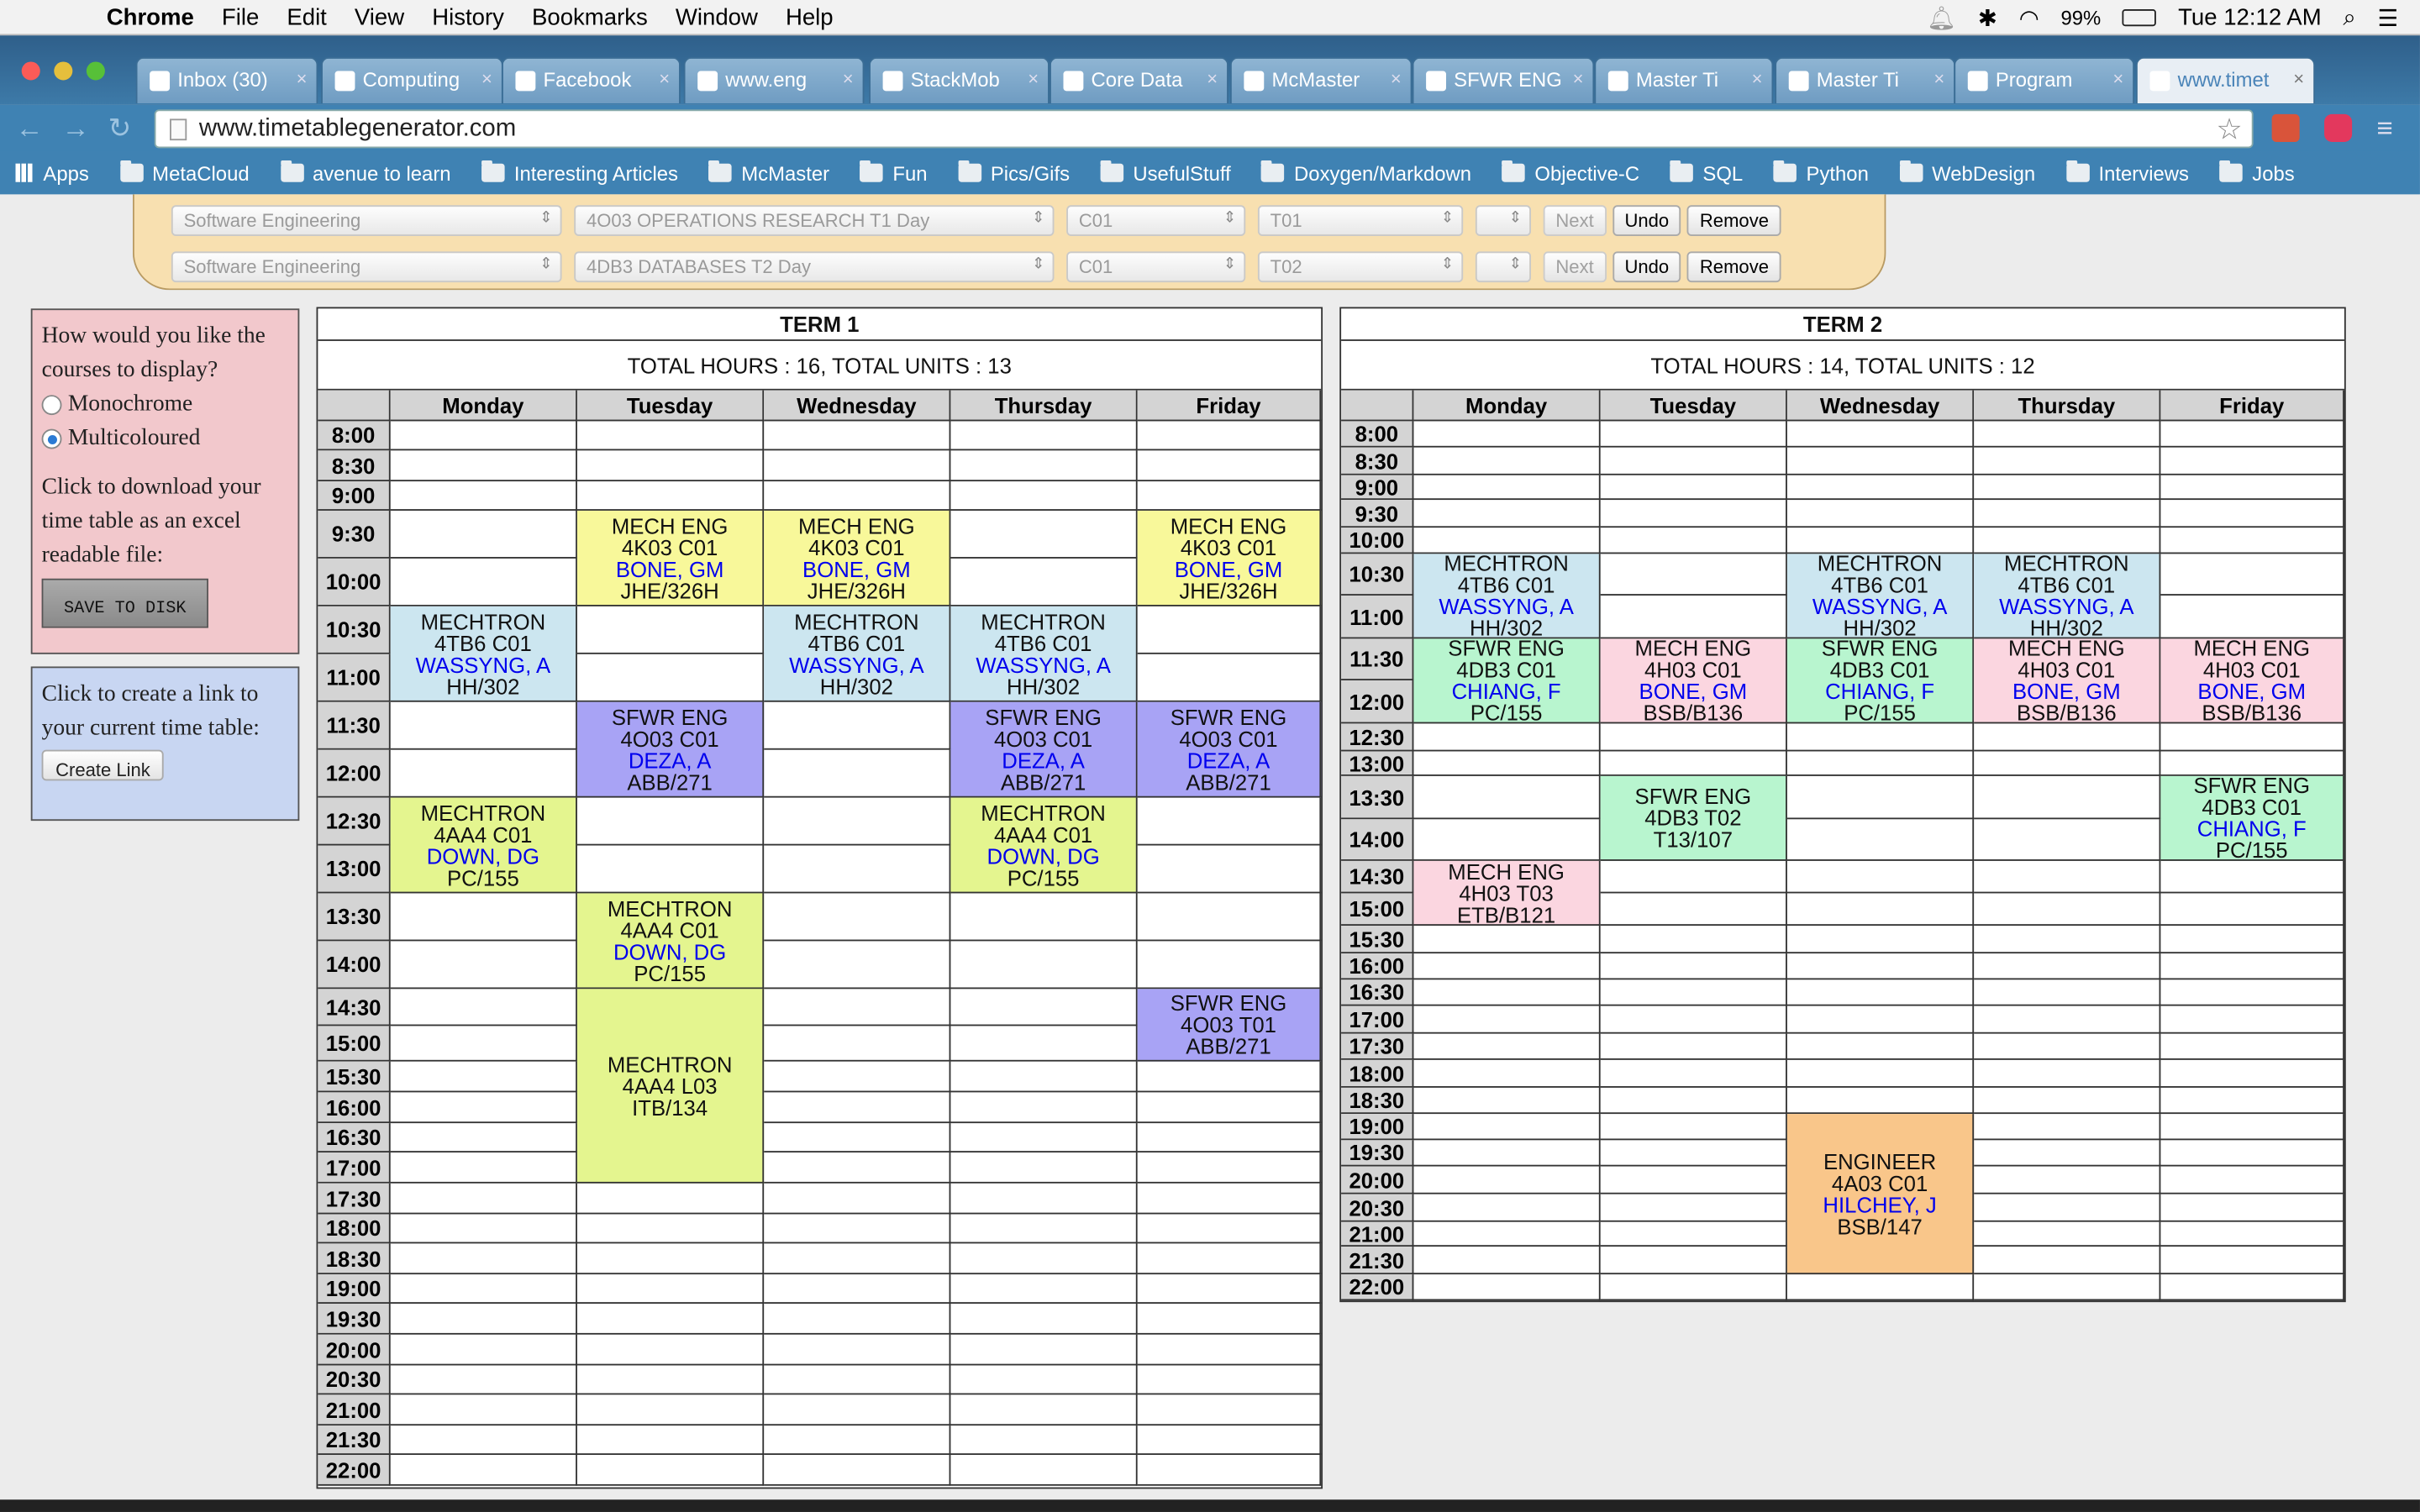  What do you see at coordinates (2252, 817) in the screenshot?
I see `course-block: SFWR ENG 4DB3 C01 CHIANG, F PC/155` at bounding box center [2252, 817].